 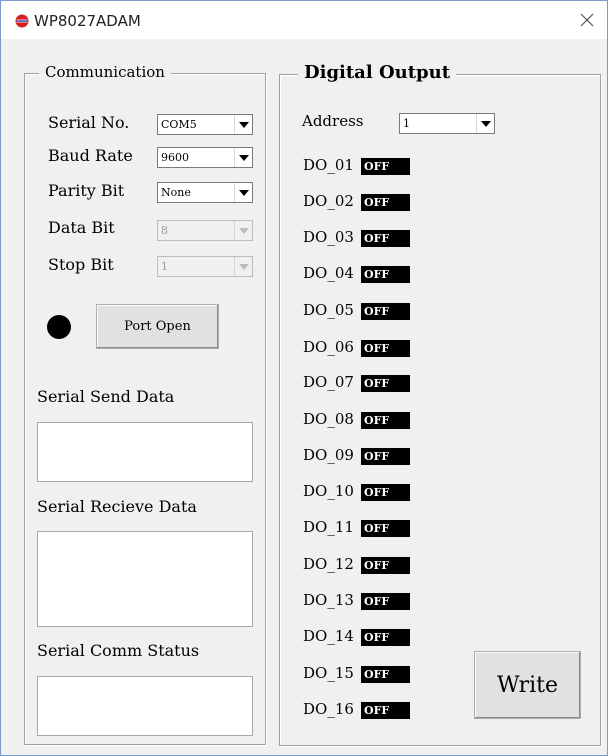 I want to click on port-open-button: Port Open, so click(x=157, y=326).